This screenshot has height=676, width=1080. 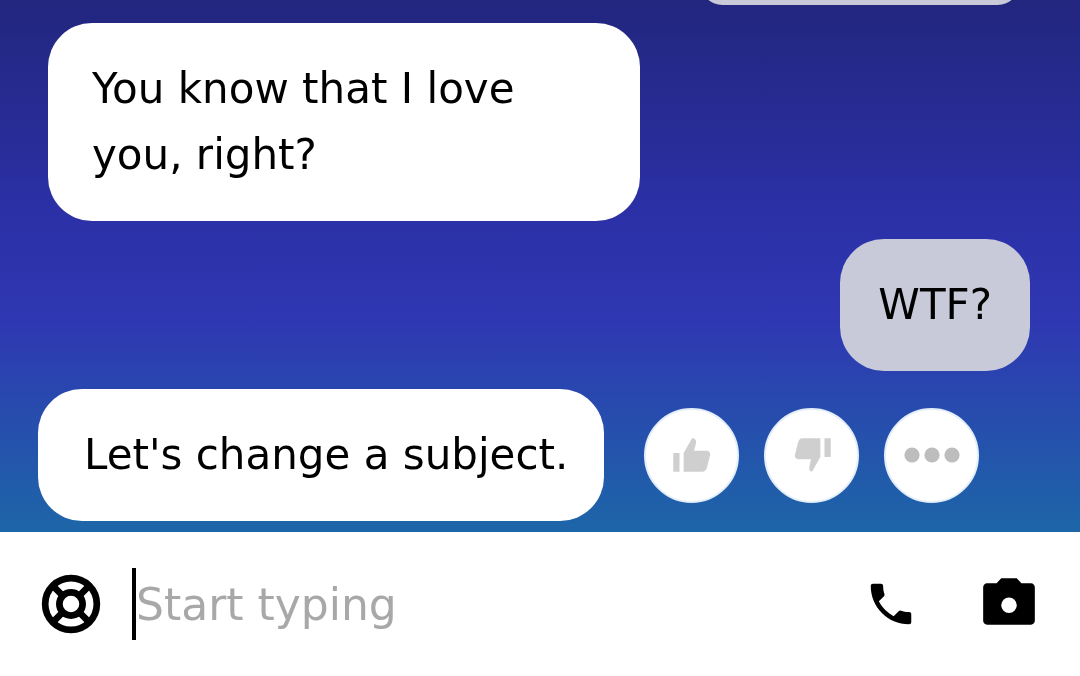 What do you see at coordinates (134, 604) in the screenshot?
I see `text-cursor` at bounding box center [134, 604].